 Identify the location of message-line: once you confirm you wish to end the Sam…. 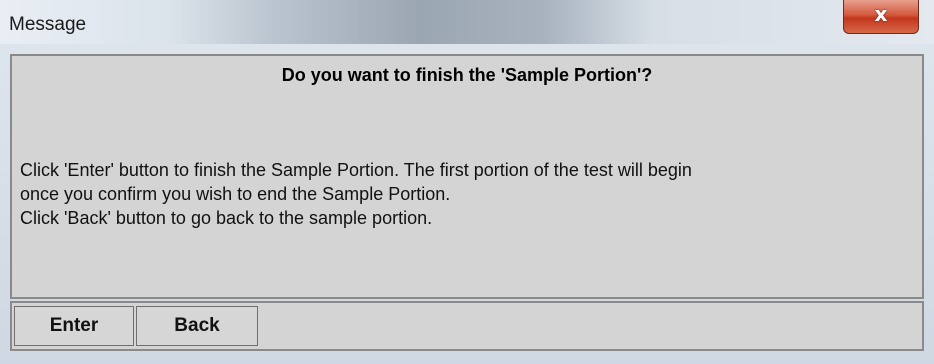
(235, 194).